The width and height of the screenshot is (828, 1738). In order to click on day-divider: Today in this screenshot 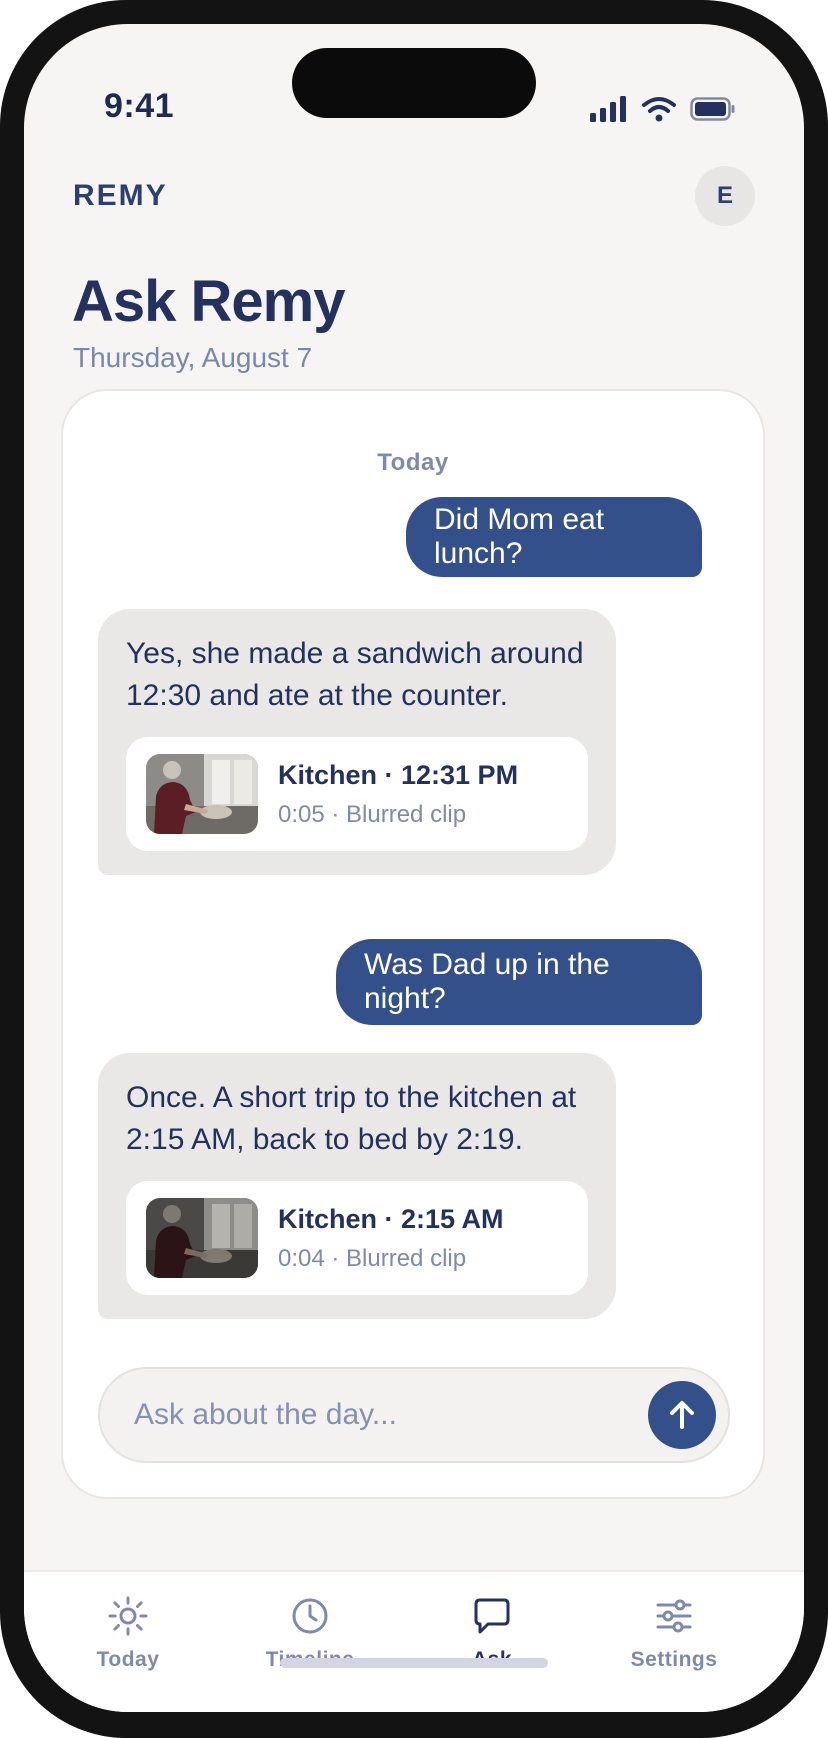, I will do `click(413, 462)`.